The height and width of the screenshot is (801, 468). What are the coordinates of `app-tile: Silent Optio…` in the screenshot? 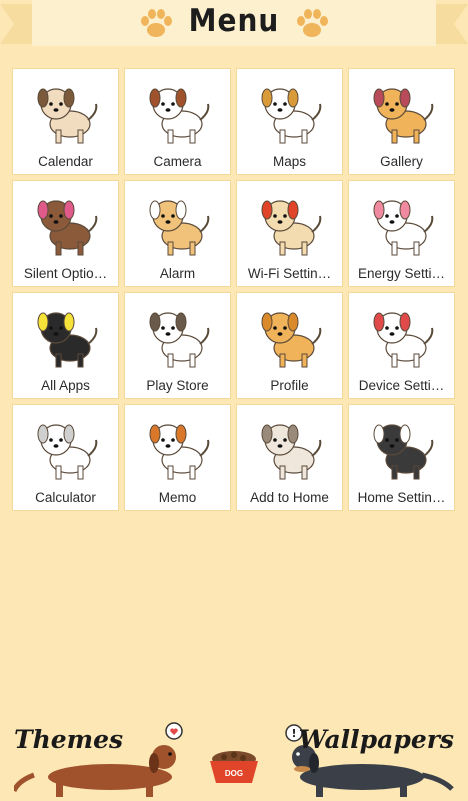 It's located at (65, 233).